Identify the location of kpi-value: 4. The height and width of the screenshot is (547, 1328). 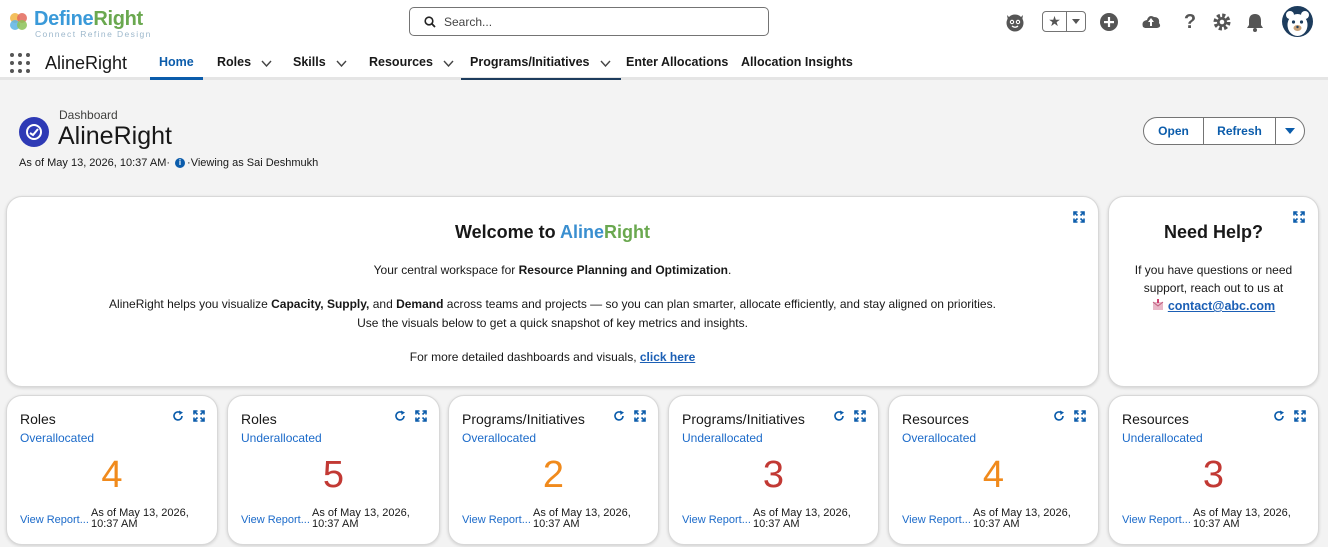
(993, 475).